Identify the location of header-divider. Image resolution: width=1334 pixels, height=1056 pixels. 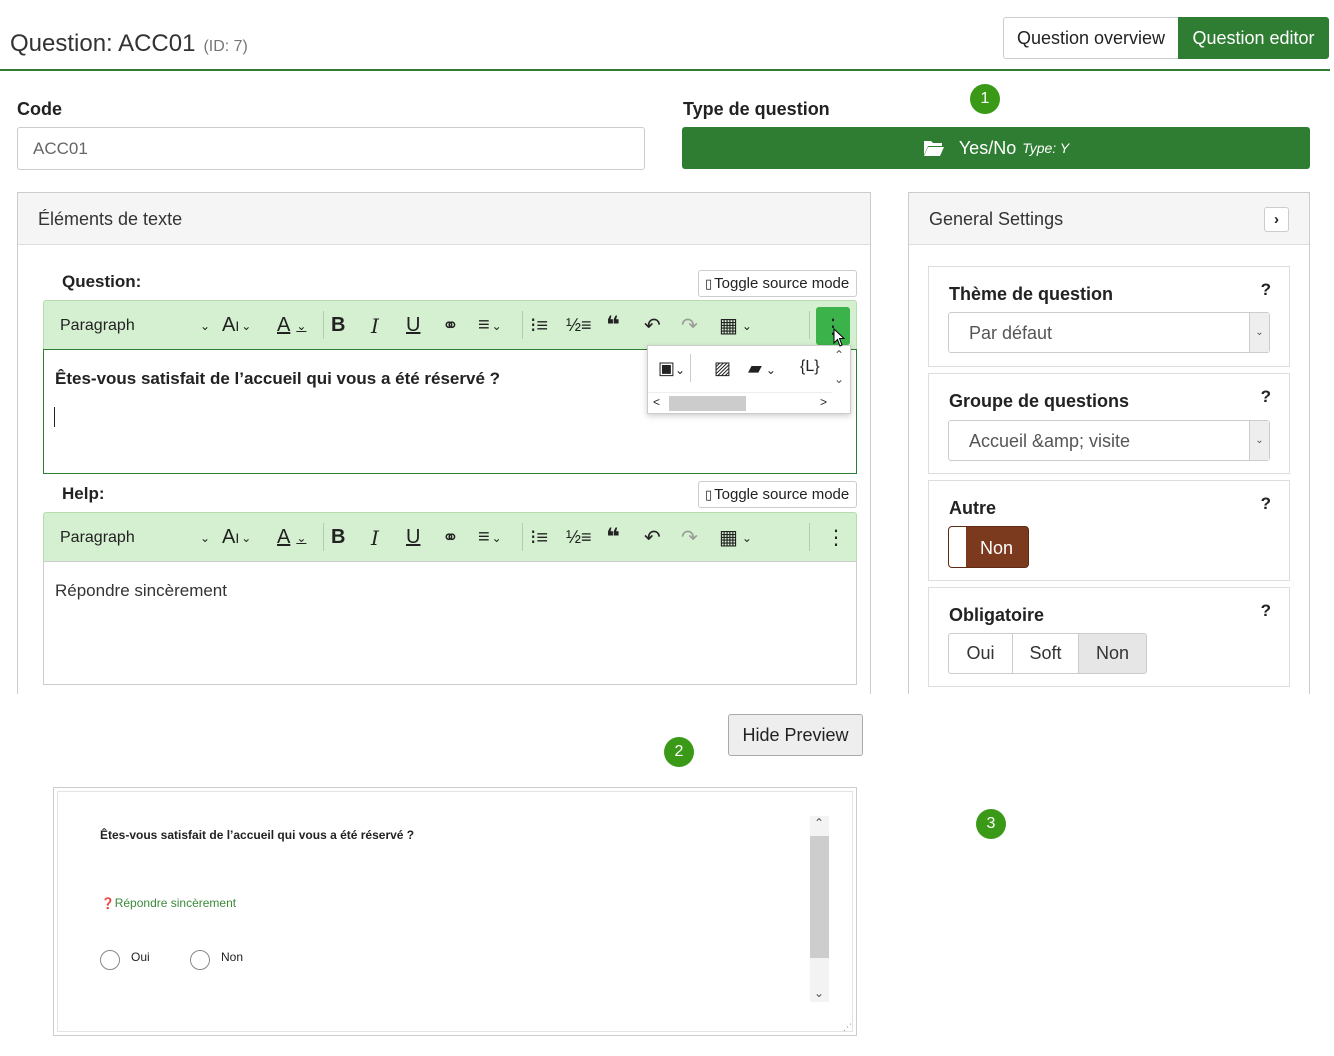
(665, 70).